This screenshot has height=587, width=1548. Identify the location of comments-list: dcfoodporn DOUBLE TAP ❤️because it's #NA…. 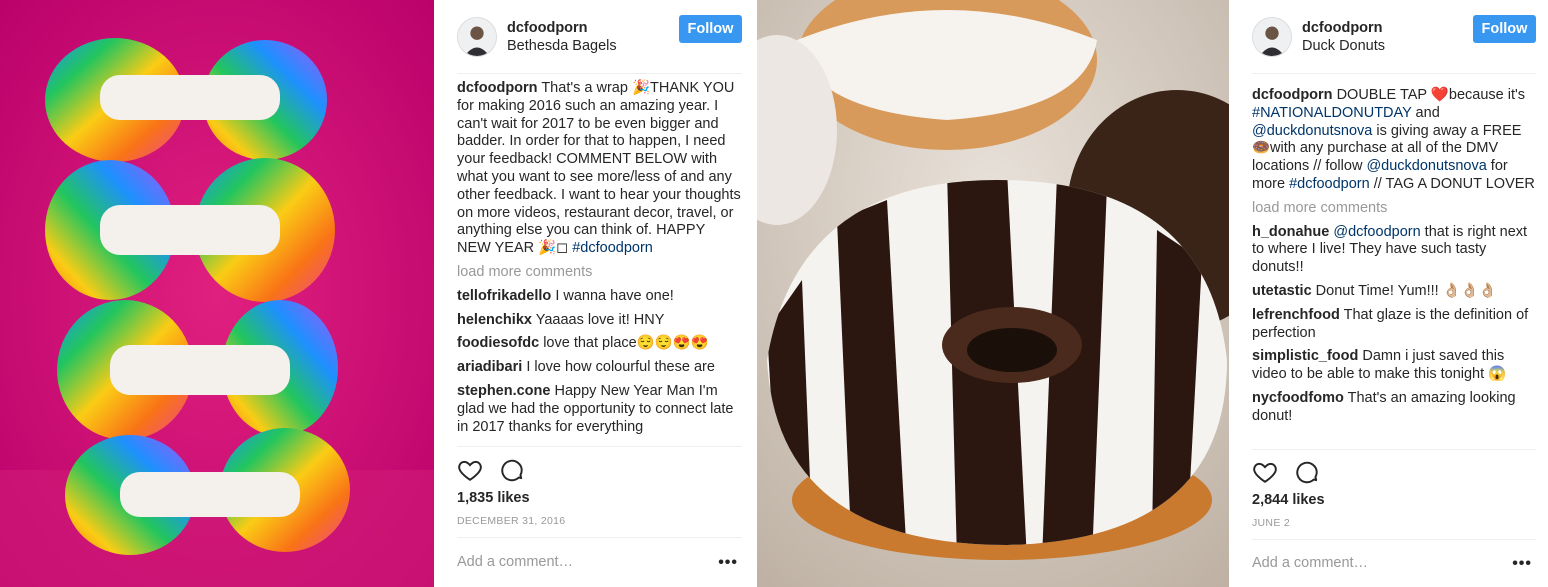
(1394, 262).